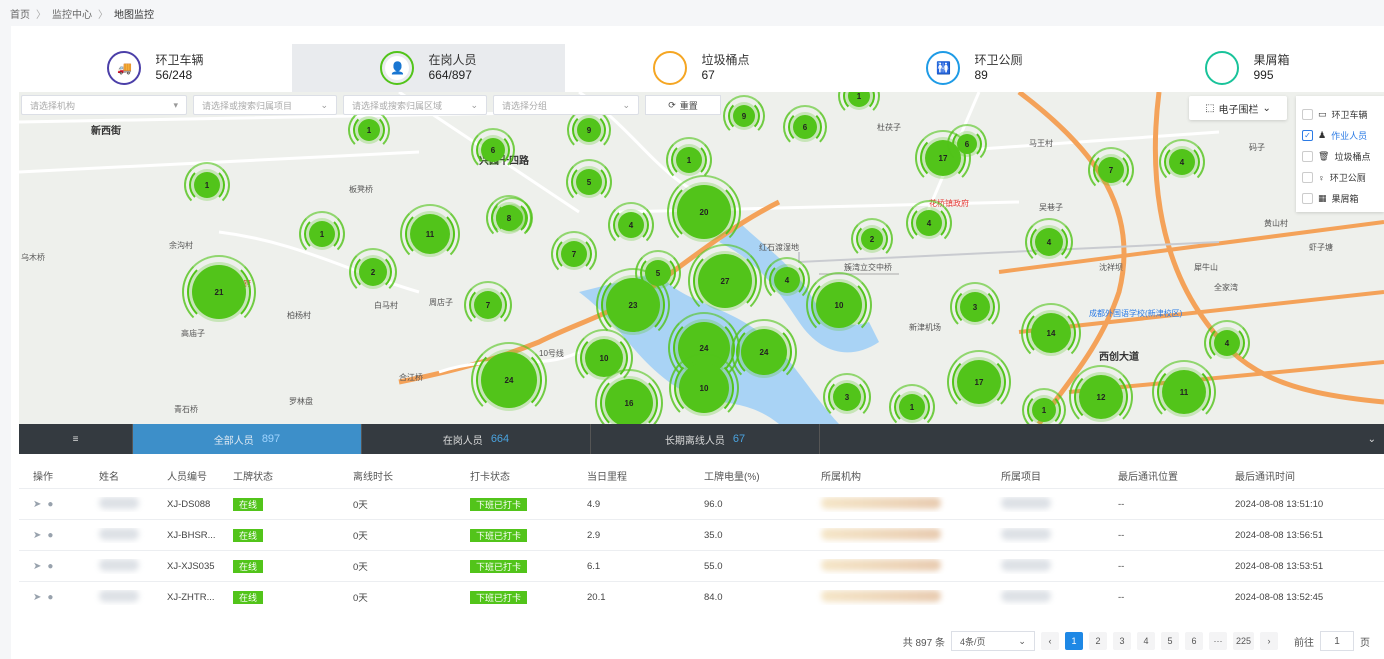  I want to click on tab-0: 全部人员 897, so click(247, 439).